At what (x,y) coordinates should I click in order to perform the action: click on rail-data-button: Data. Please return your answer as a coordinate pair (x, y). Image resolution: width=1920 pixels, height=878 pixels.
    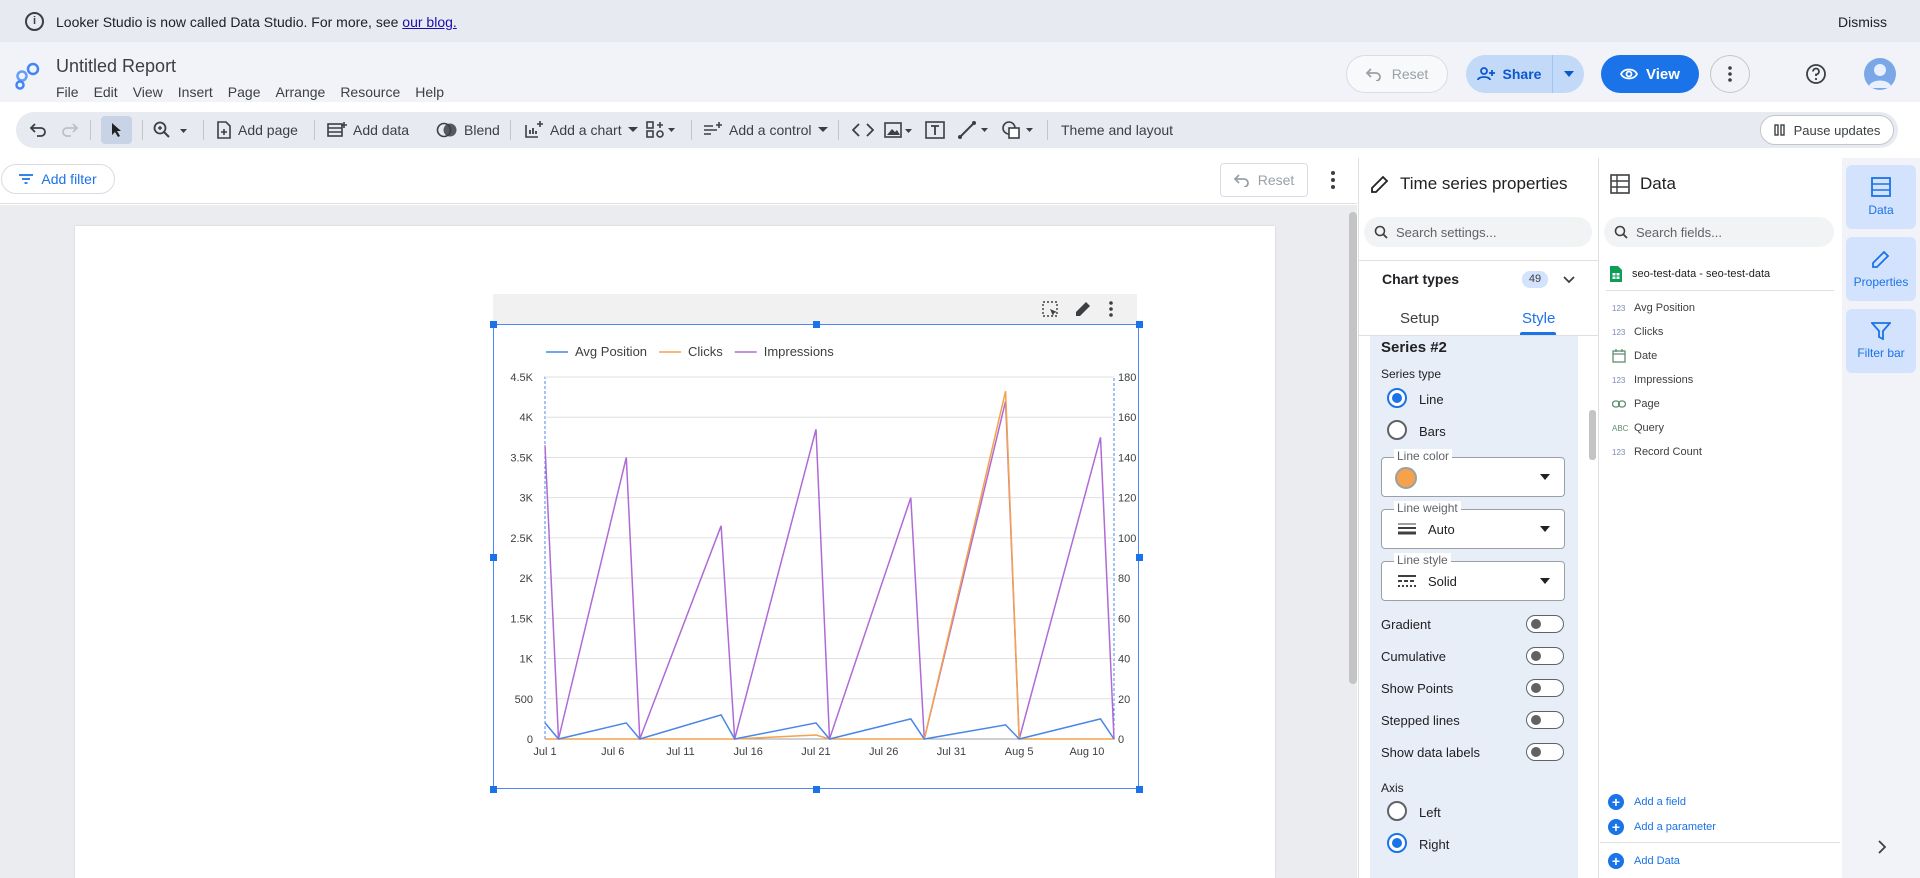
    Looking at the image, I should click on (1881, 197).